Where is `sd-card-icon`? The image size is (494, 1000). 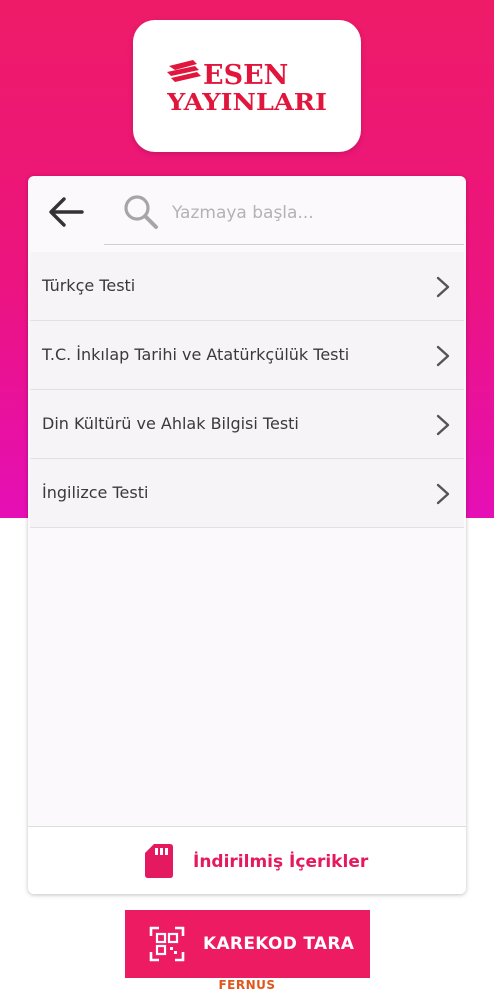 sd-card-icon is located at coordinates (159, 861).